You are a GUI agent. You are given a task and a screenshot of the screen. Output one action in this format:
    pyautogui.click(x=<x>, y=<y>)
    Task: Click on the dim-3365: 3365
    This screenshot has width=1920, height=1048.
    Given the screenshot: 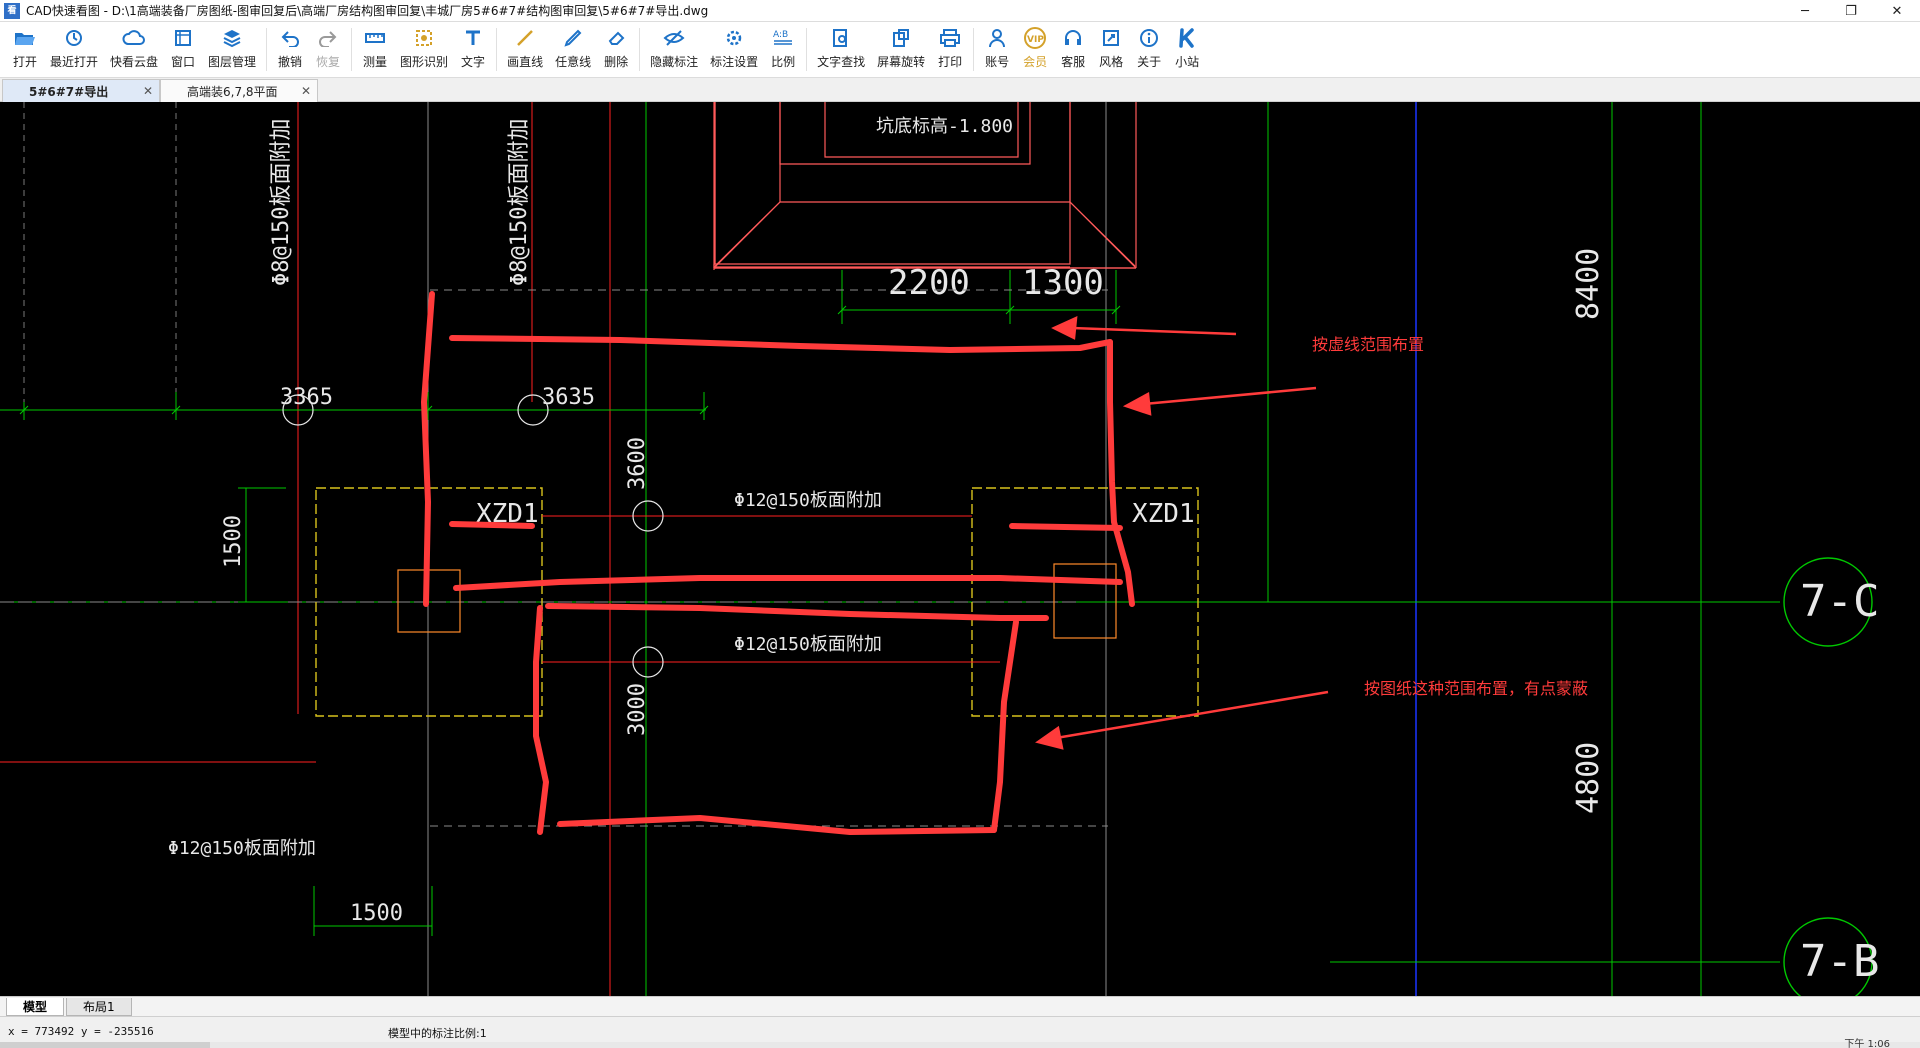 What is the action you would take?
    pyautogui.click(x=306, y=397)
    